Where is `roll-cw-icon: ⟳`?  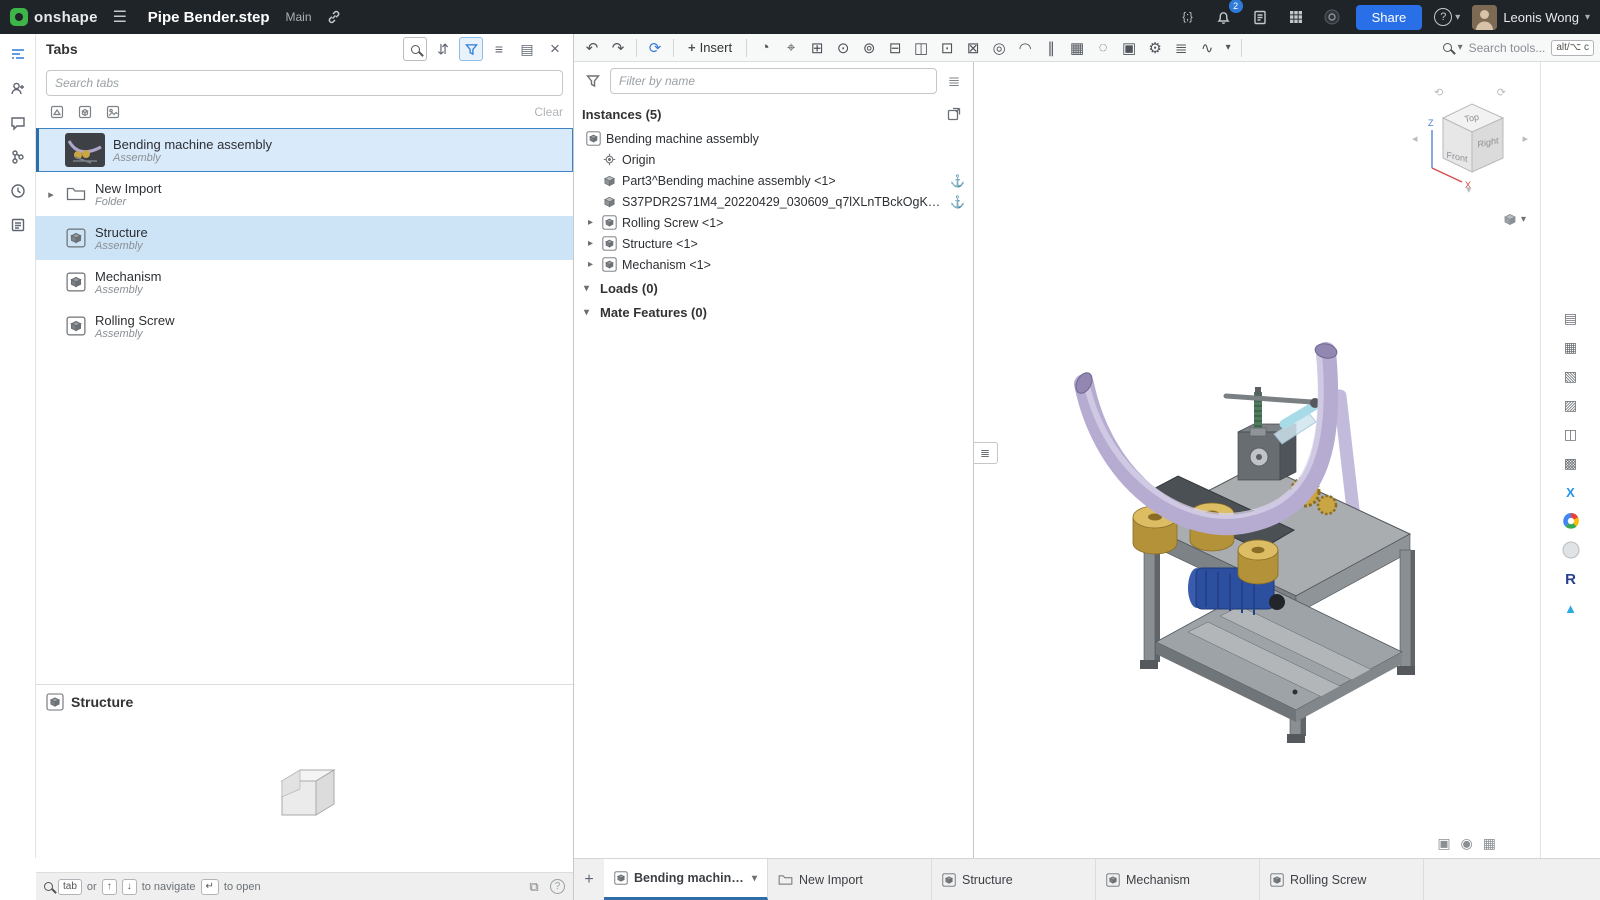 roll-cw-icon: ⟳ is located at coordinates (1501, 92).